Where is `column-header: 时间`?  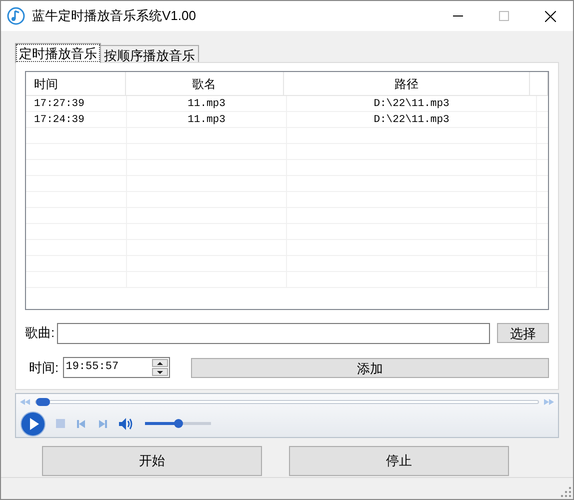 column-header: 时间 is located at coordinates (76, 83).